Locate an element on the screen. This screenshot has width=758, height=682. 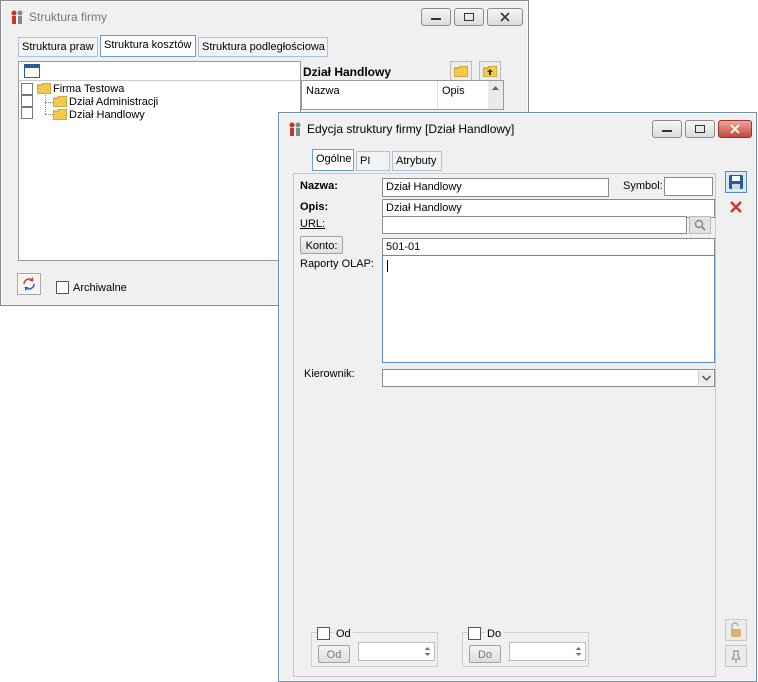
konto-button: Konto: is located at coordinates (321, 245).